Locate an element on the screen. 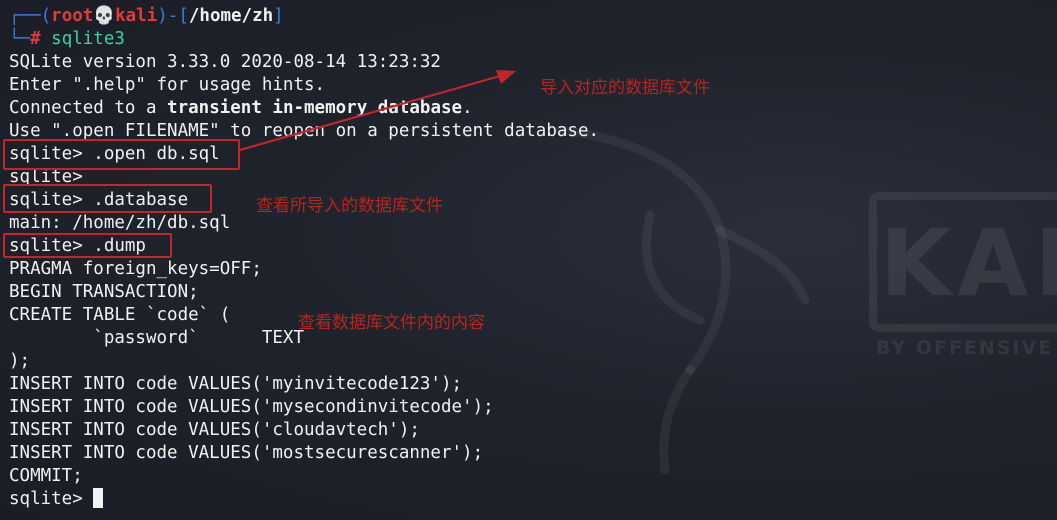 Image resolution: width=1057 pixels, height=520 pixels. annotation-dump-note: 查看数据库文件内的内容 is located at coordinates (391, 323).